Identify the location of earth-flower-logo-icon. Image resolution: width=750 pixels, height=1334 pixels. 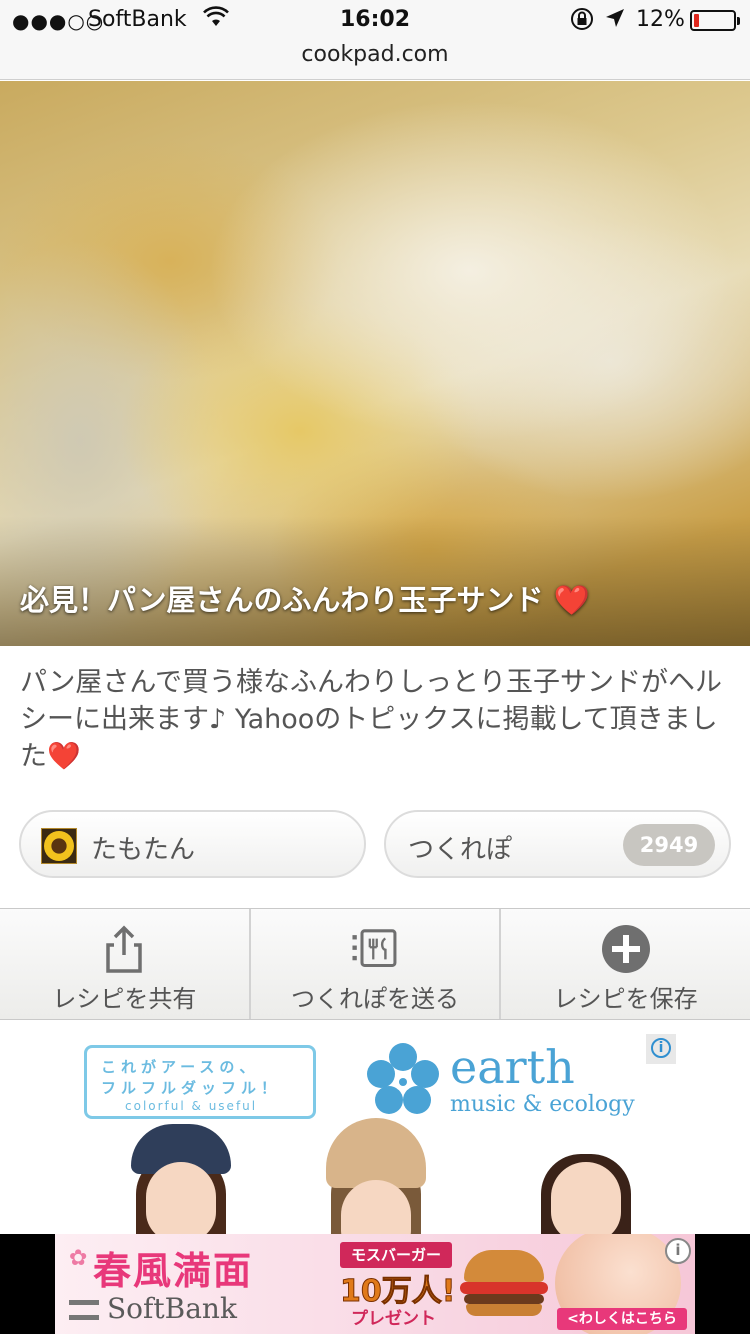
(403, 1078).